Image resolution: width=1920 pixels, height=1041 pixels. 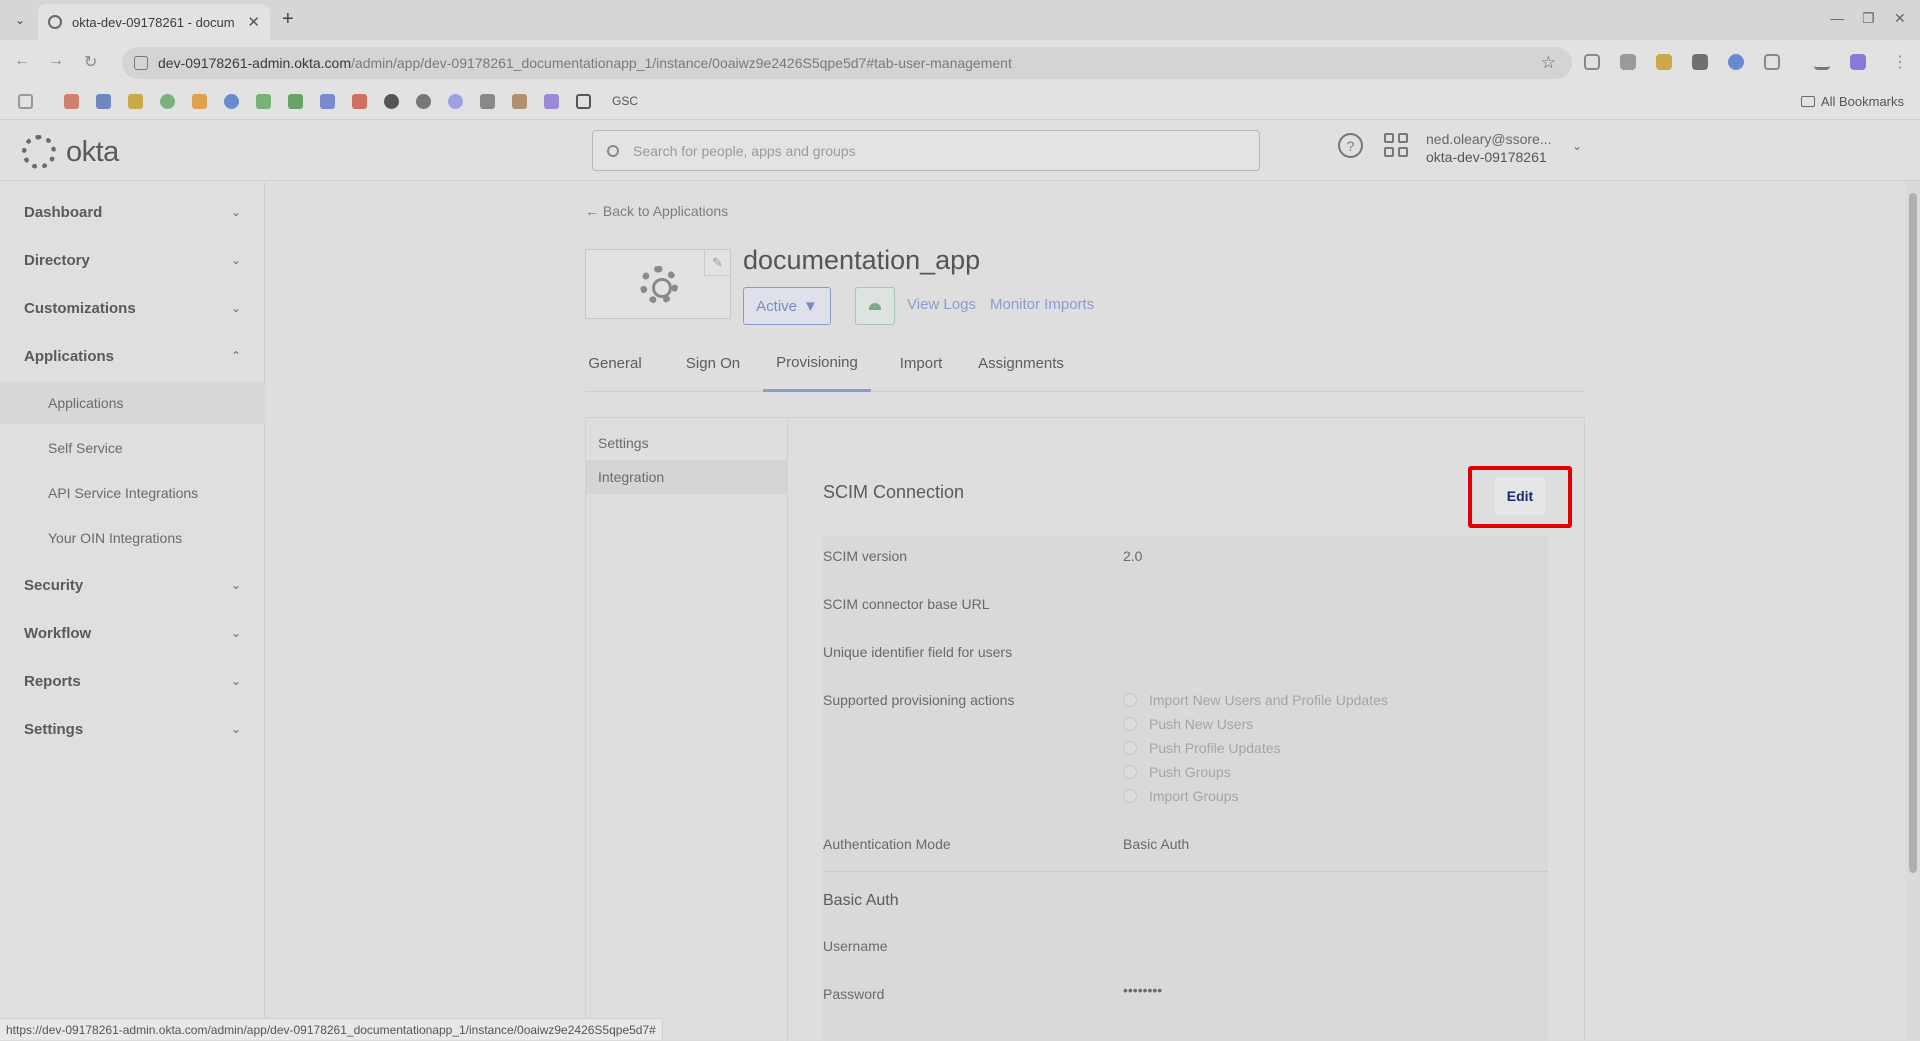 I want to click on action-import-users: Import New Users and Profile Updates, so click(x=1255, y=700).